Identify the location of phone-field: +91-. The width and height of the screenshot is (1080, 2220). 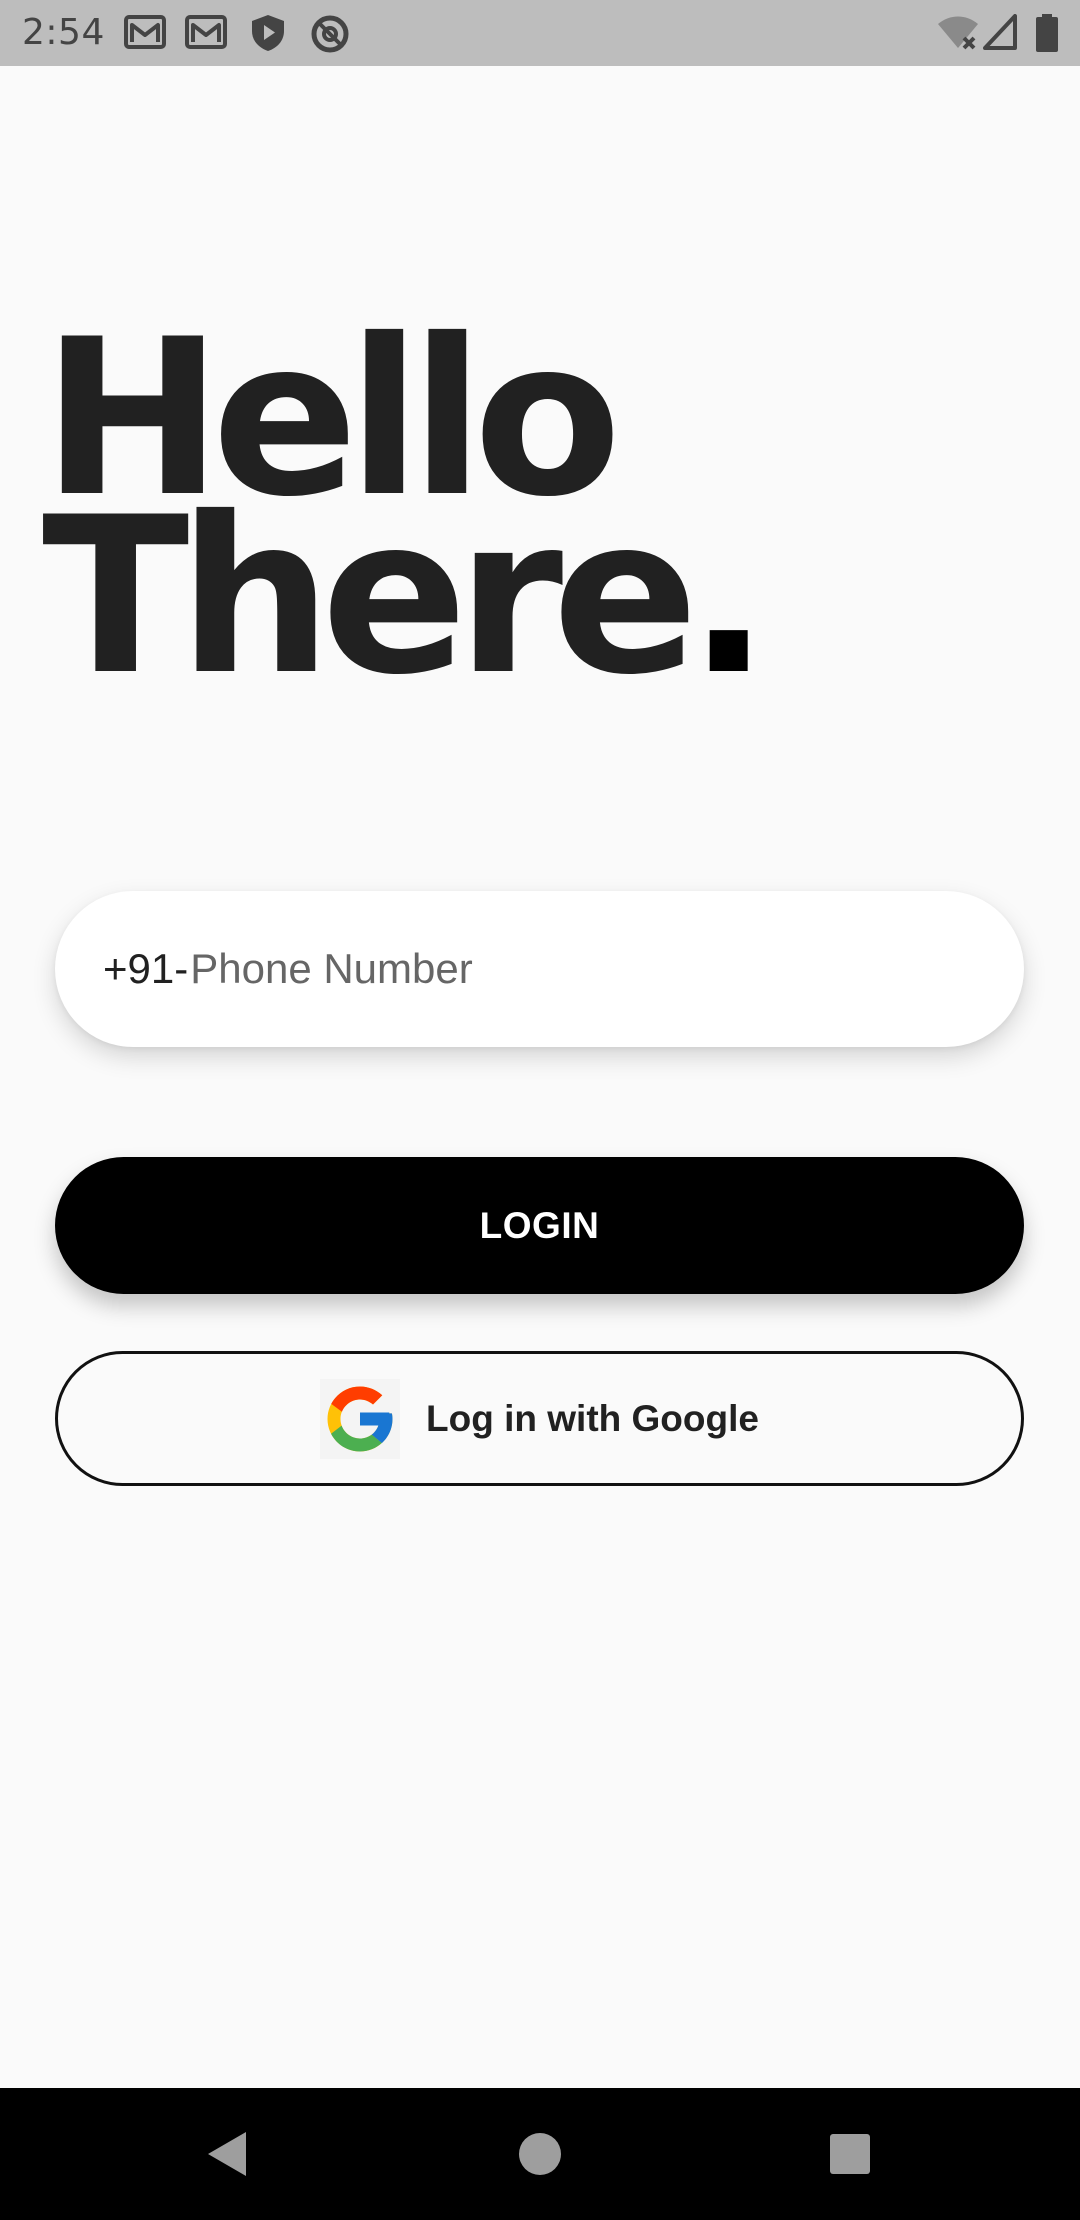
(539, 969).